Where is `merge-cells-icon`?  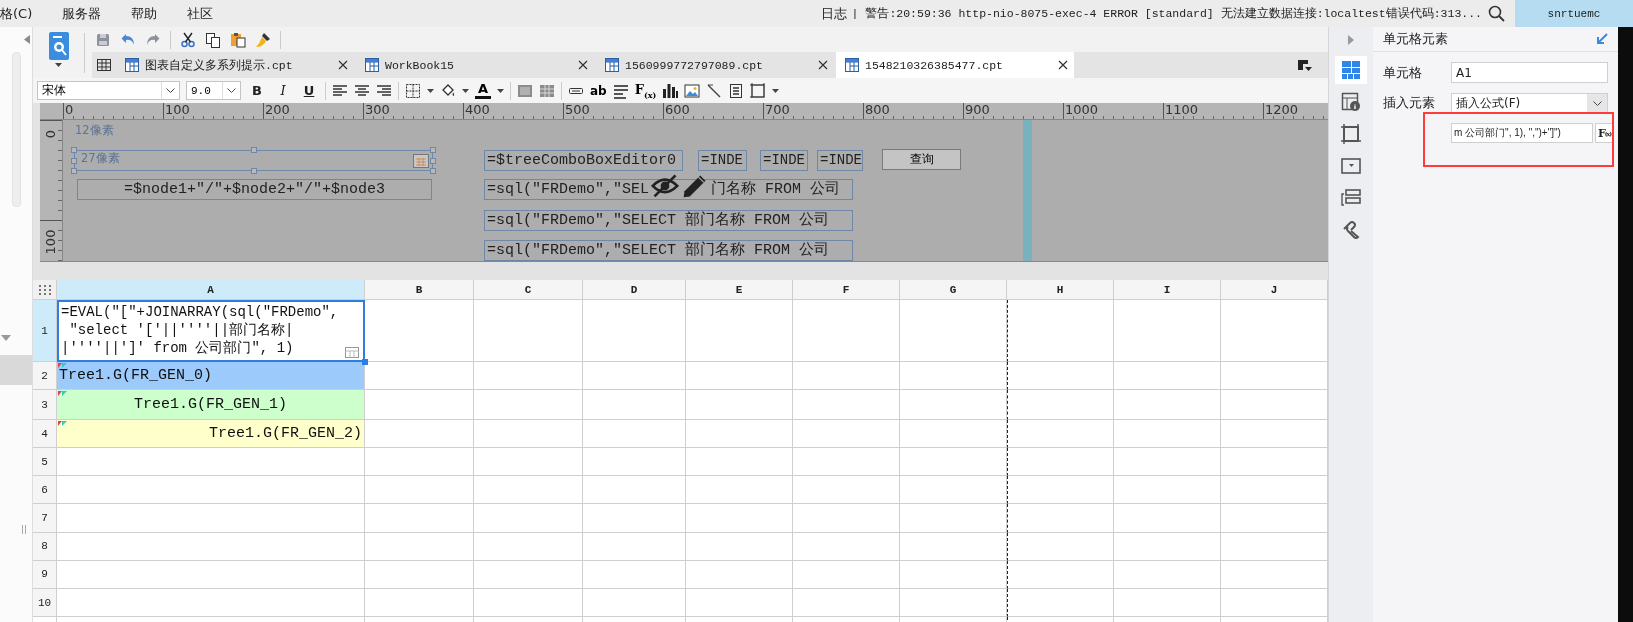 merge-cells-icon is located at coordinates (525, 90).